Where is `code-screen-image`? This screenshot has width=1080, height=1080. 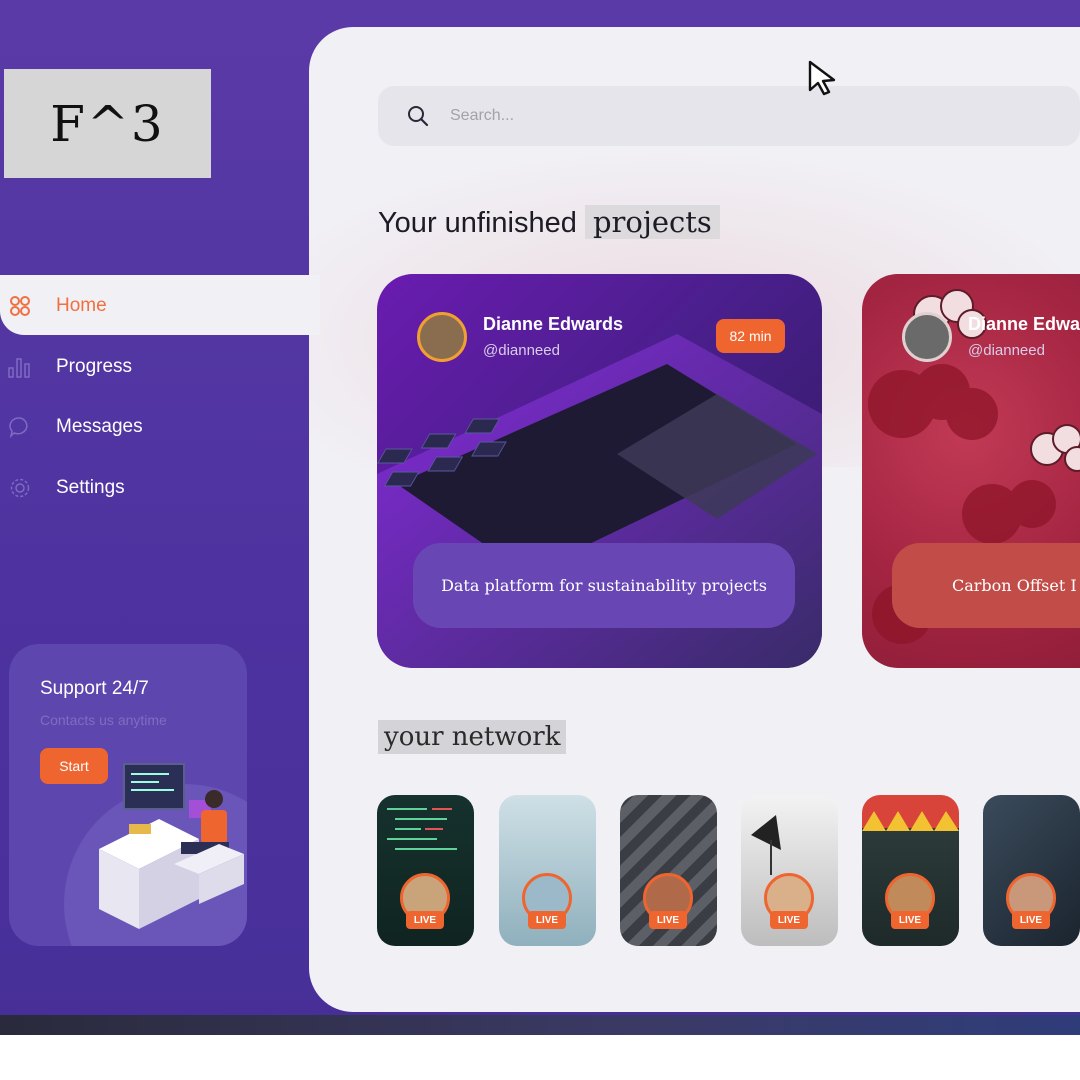 code-screen-image is located at coordinates (422, 829).